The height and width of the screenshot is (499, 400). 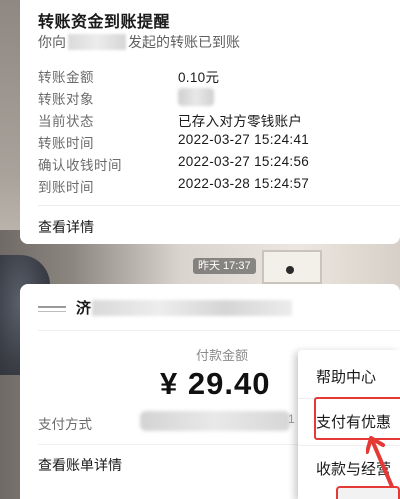 What do you see at coordinates (290, 270) in the screenshot?
I see `wallpaper-dot` at bounding box center [290, 270].